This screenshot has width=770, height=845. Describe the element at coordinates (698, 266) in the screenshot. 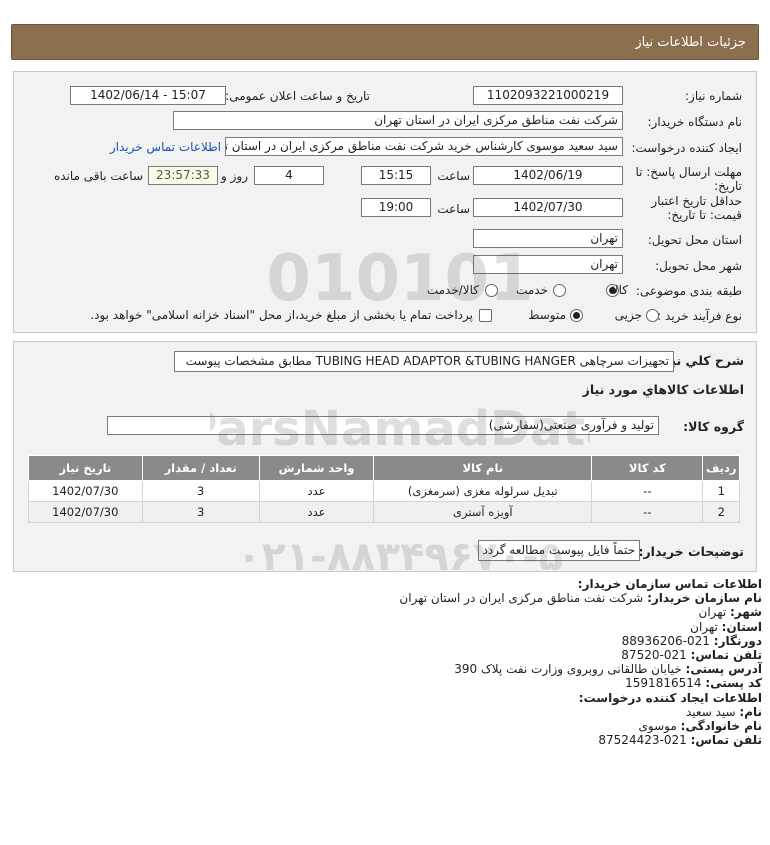

I see `city-label: شهر محل تحویل:` at that location.